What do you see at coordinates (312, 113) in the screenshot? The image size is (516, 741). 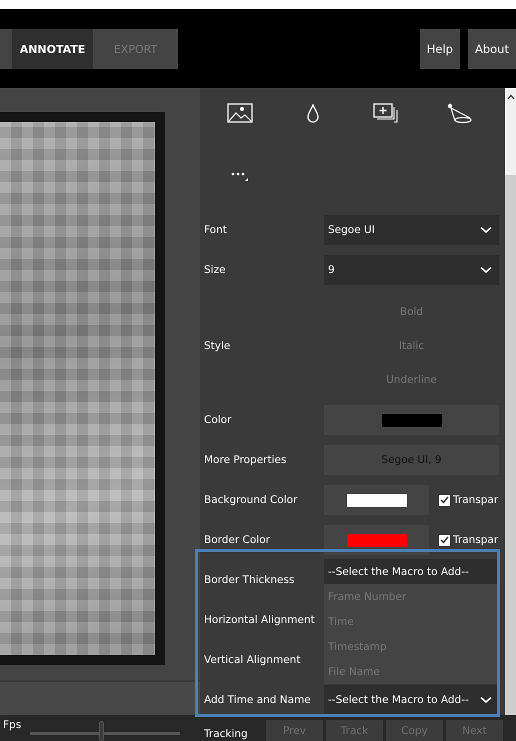 I see `drop-icon` at bounding box center [312, 113].